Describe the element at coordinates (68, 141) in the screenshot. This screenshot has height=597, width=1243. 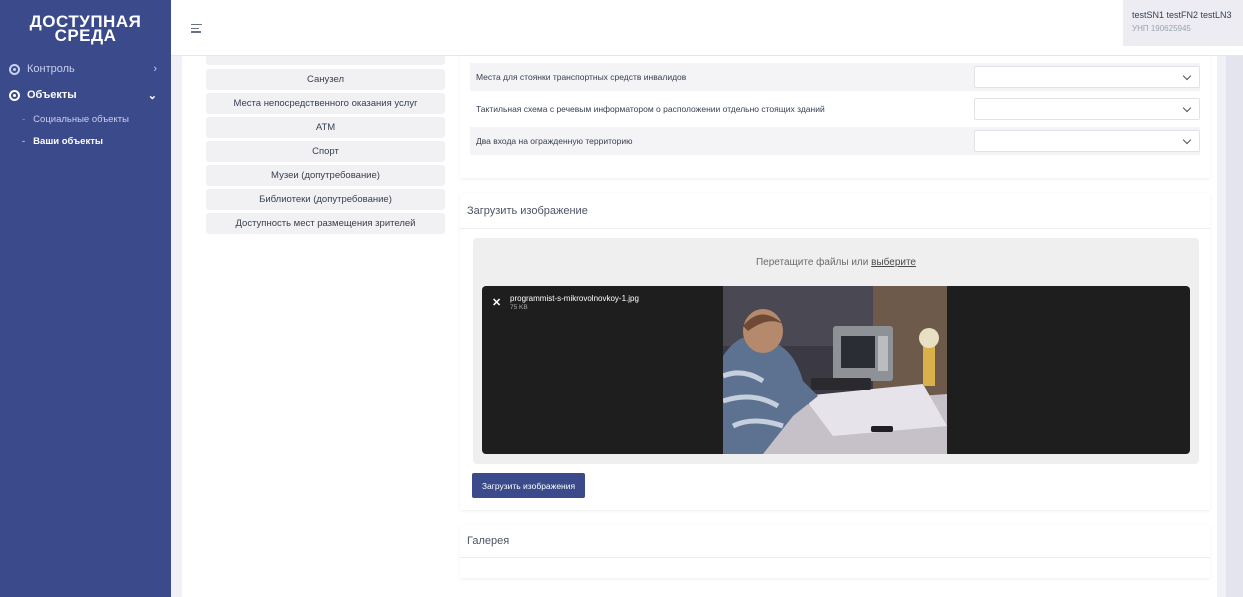
I see `sidebar-subitem-label: Ваши объекты` at that location.